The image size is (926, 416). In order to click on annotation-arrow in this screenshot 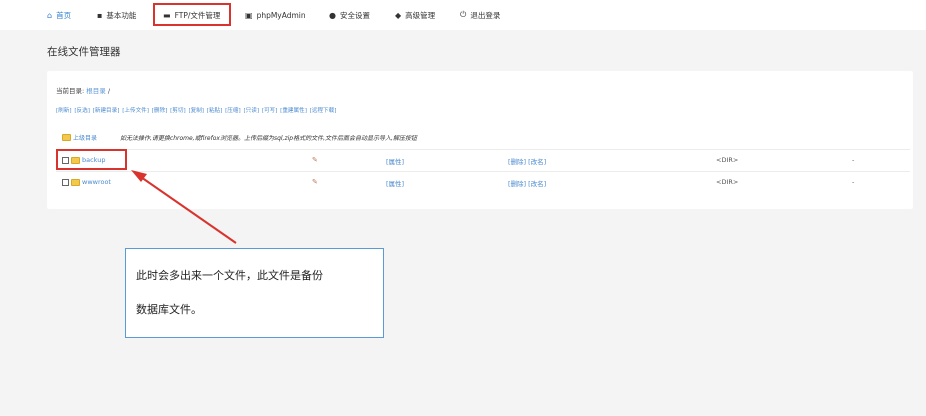, I will do `click(184, 207)`.